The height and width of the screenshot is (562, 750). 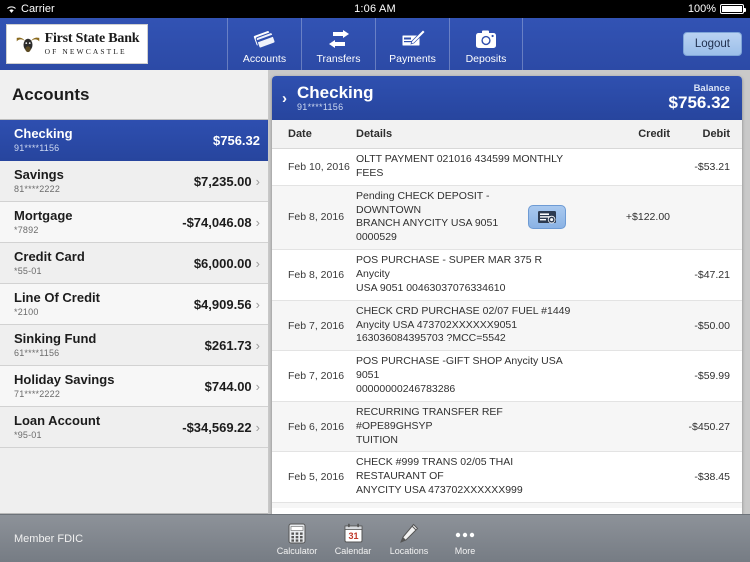 What do you see at coordinates (134, 181) in the screenshot?
I see `sidebar-account-row: Savings 81****2222 $7,235.00 ›` at bounding box center [134, 181].